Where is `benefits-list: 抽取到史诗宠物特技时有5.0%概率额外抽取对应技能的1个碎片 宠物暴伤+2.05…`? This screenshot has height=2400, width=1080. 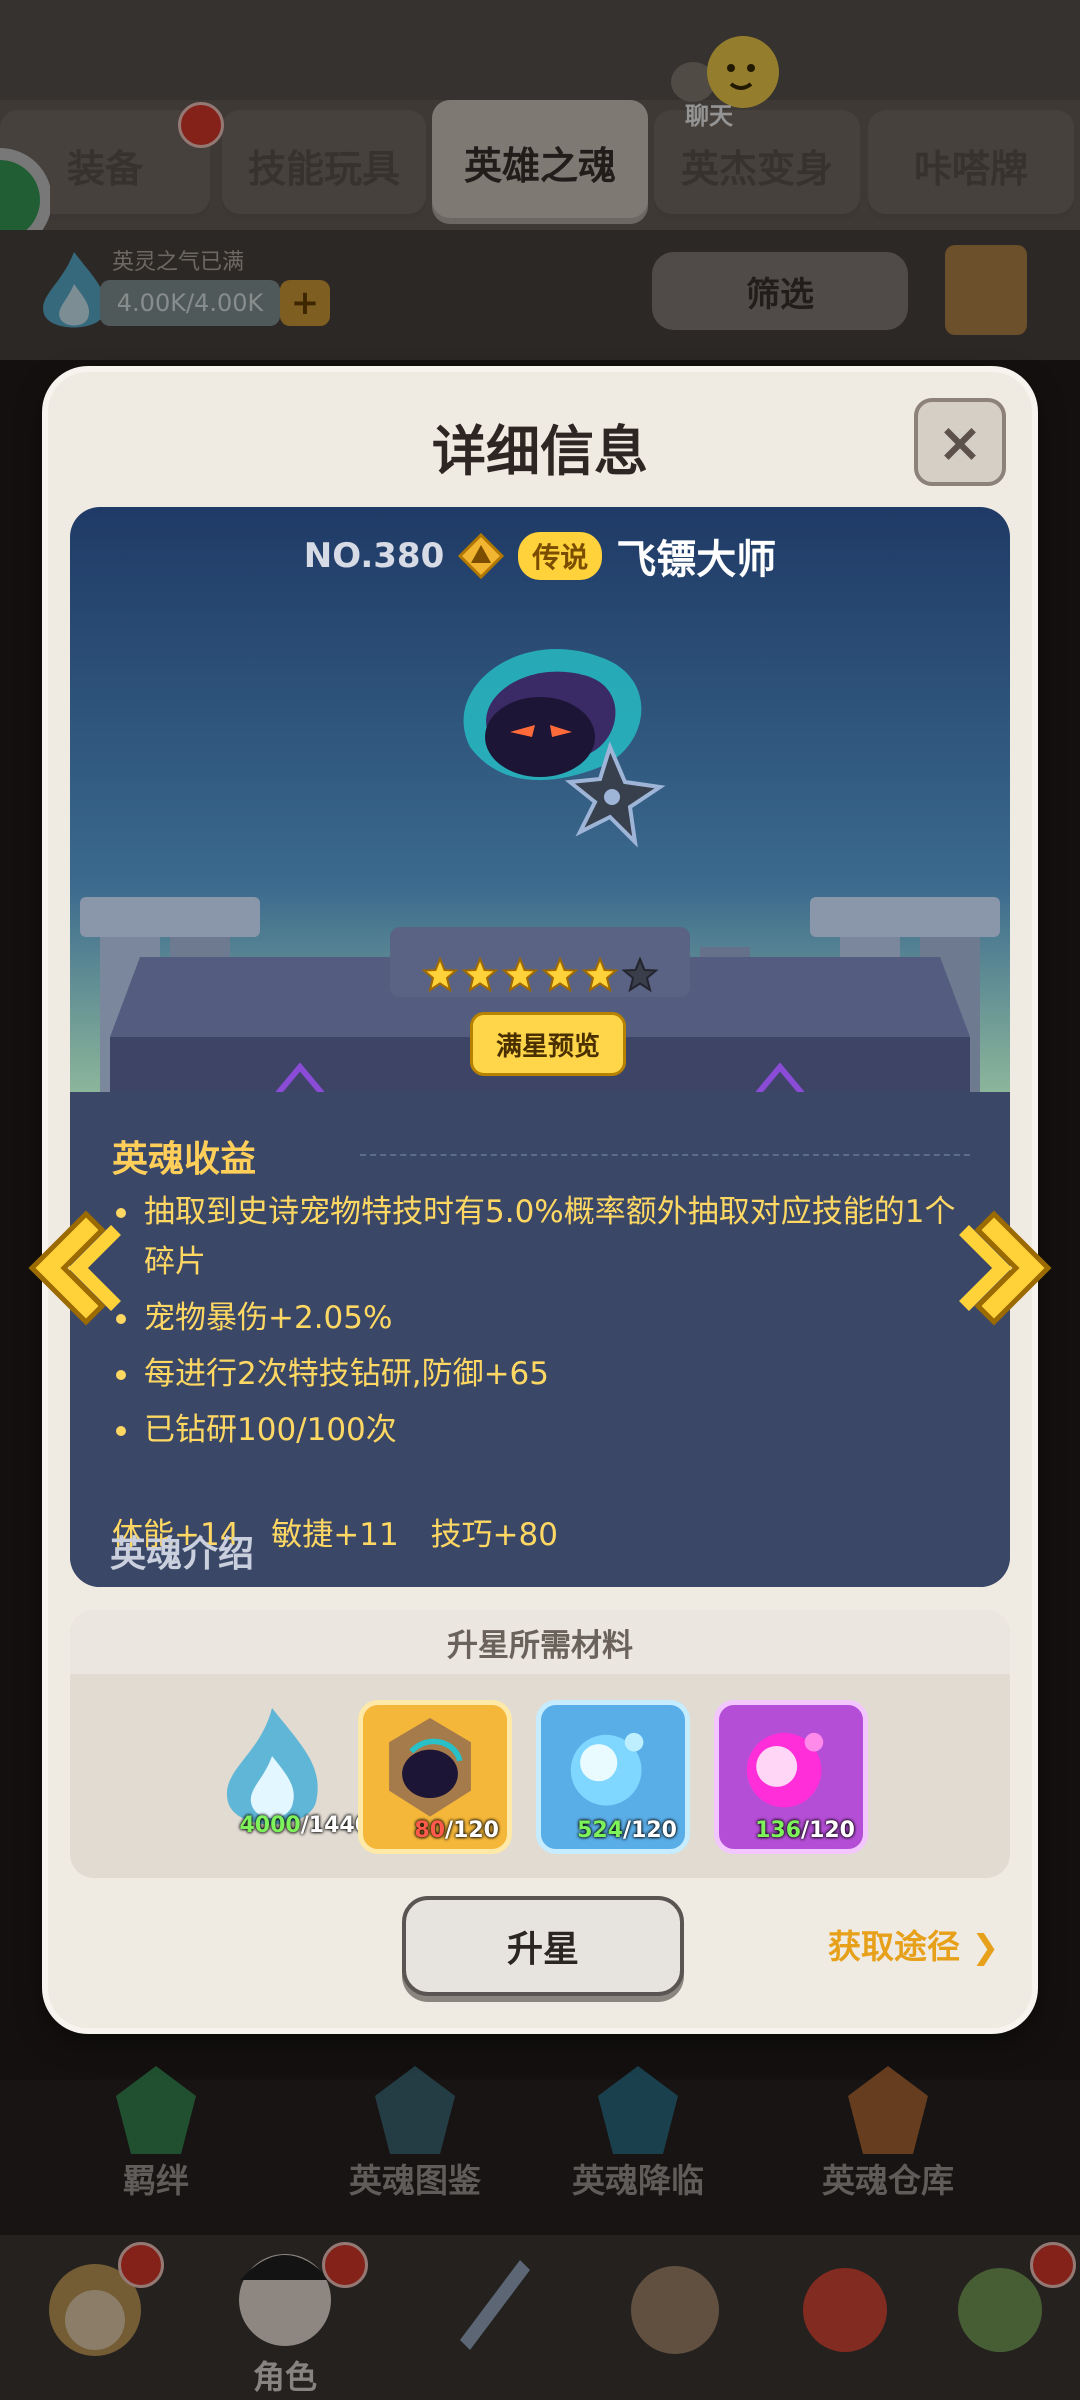 benefits-list: 抽取到史诗宠物特技时有5.0%概率额外抽取对应技能的1个碎片 宠物暴伤+2.05… is located at coordinates (547, 1324).